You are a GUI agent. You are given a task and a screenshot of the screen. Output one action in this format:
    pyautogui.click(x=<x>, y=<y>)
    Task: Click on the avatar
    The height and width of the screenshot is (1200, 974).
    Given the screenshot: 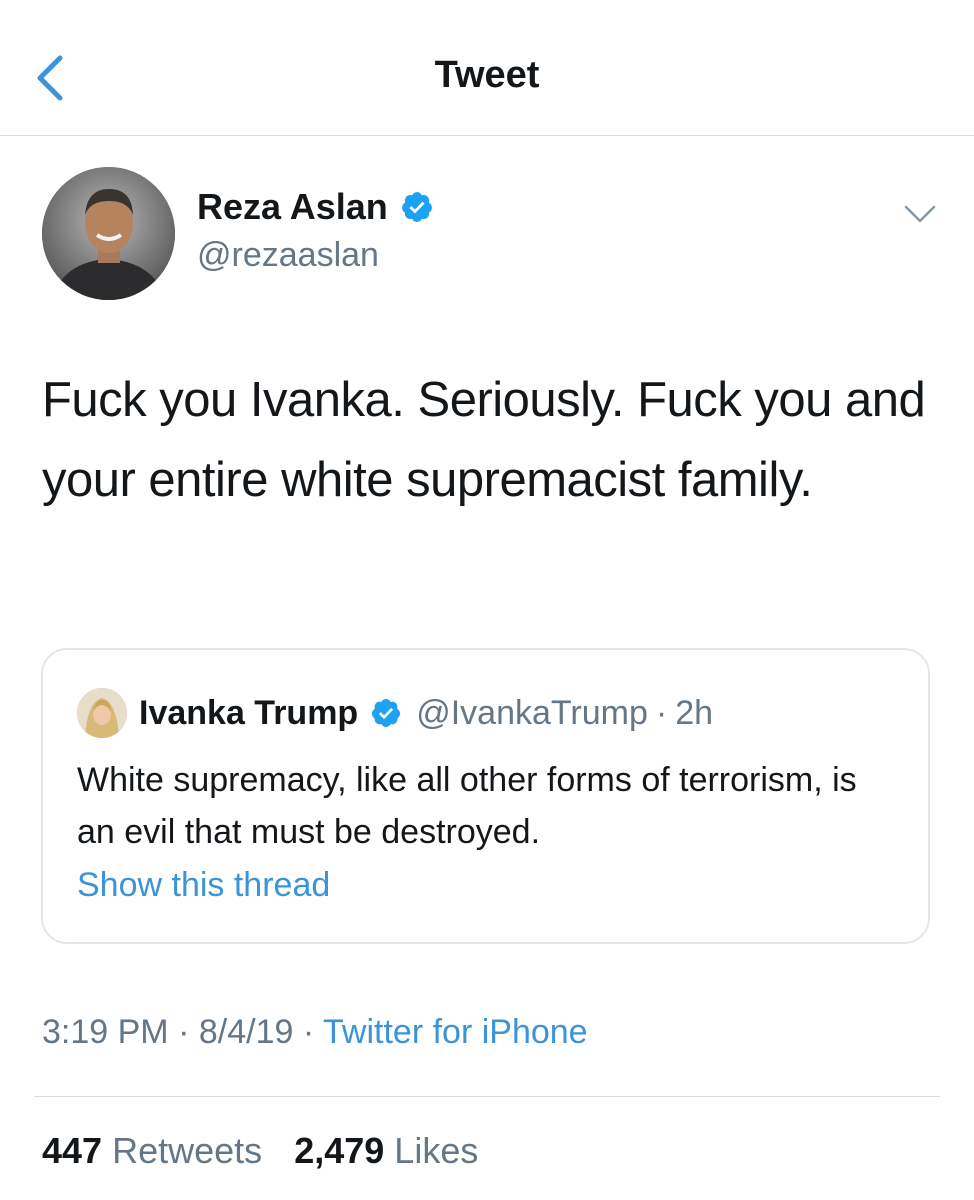 What is the action you would take?
    pyautogui.click(x=108, y=233)
    